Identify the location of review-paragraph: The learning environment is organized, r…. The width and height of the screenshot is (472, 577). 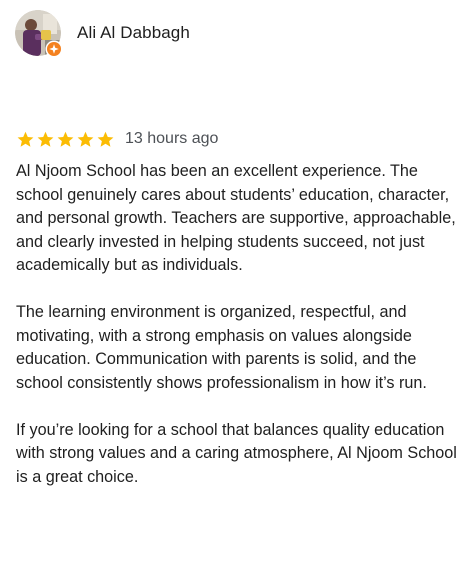
(221, 347).